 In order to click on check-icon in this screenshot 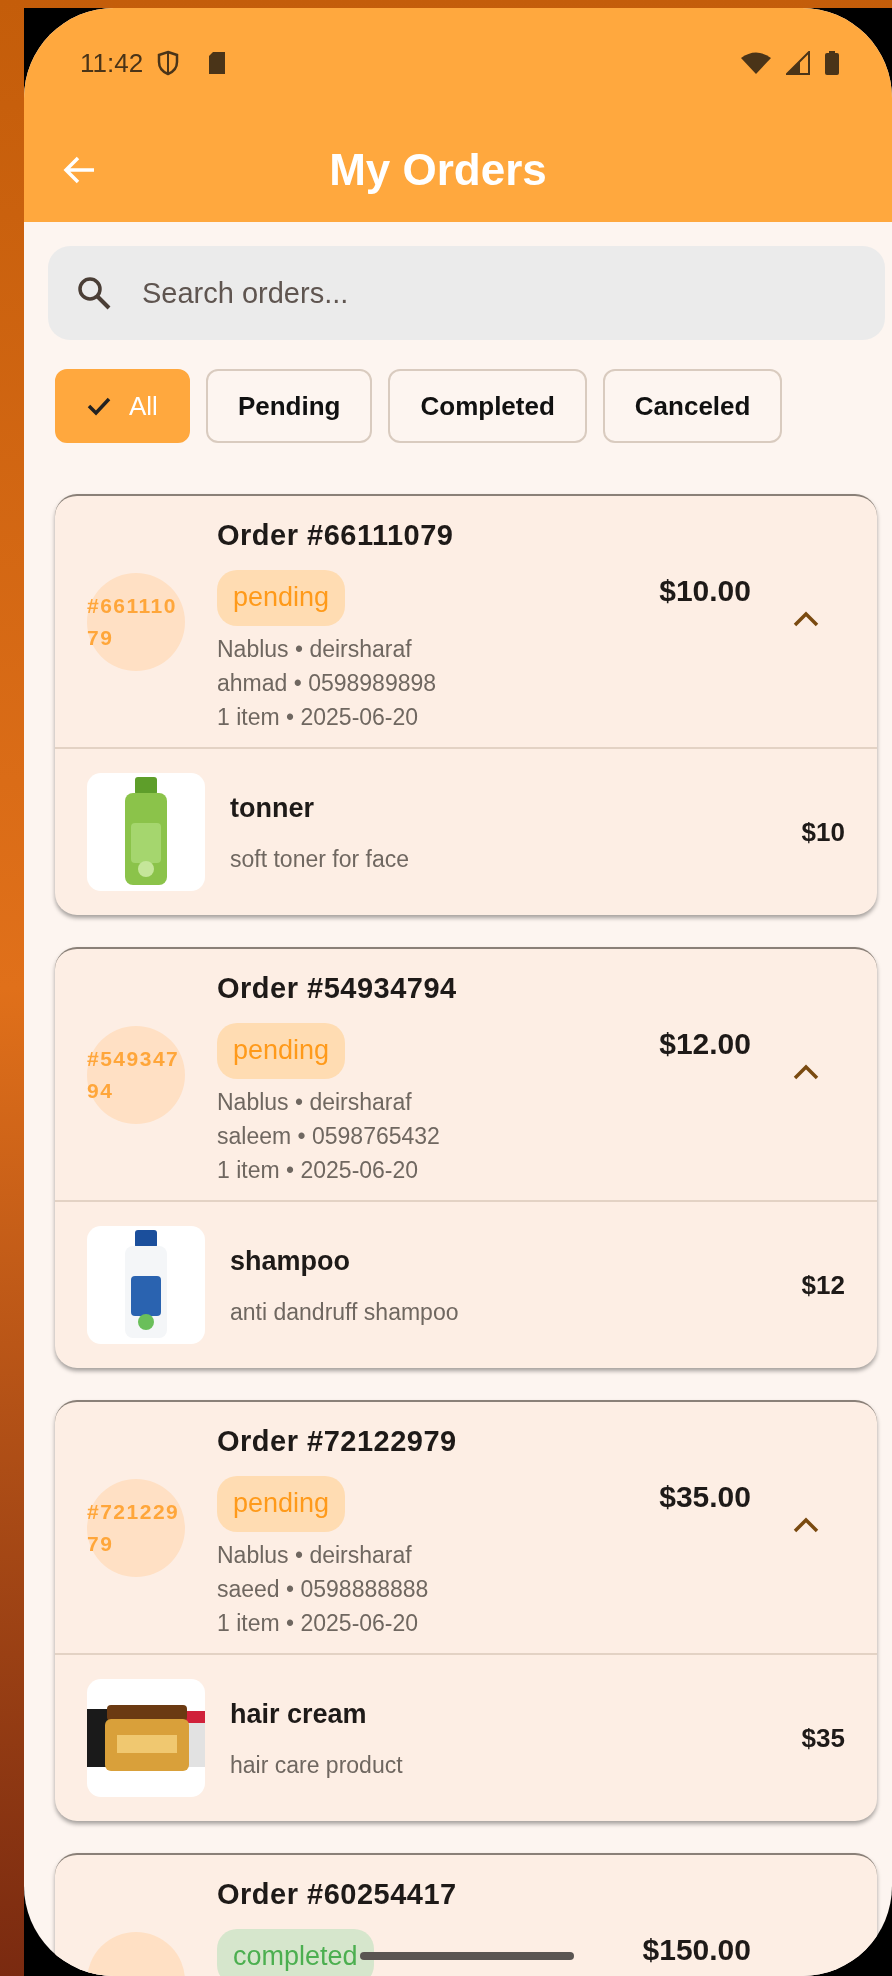, I will do `click(99, 406)`.